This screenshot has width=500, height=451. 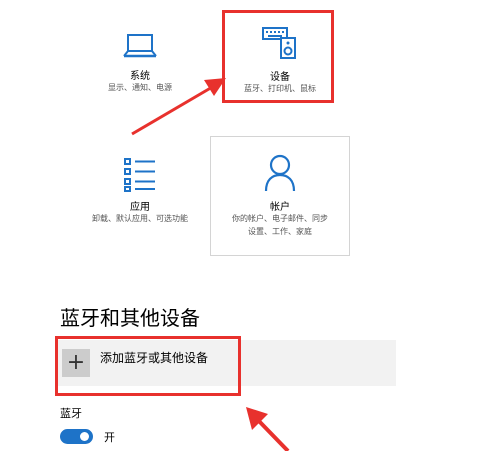 I want to click on arrow-to-devices, so click(x=178, y=107).